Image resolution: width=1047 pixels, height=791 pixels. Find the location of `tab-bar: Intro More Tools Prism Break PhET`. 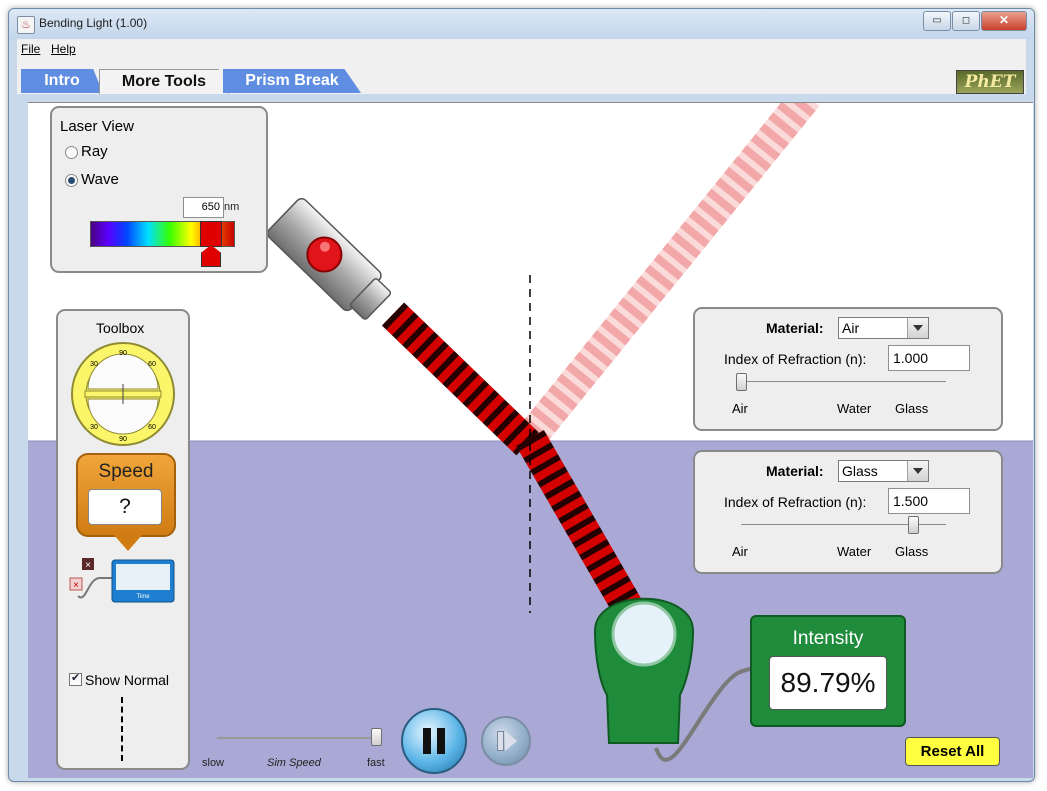

tab-bar: Intro More Tools Prism Break PhET is located at coordinates (521, 76).